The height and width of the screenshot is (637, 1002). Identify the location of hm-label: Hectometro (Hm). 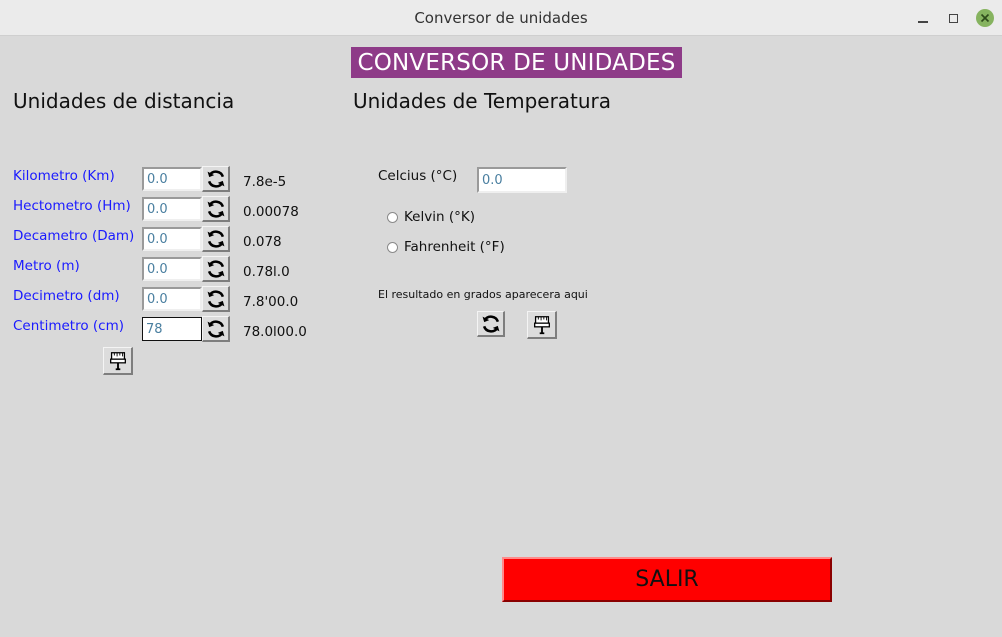
(72, 206).